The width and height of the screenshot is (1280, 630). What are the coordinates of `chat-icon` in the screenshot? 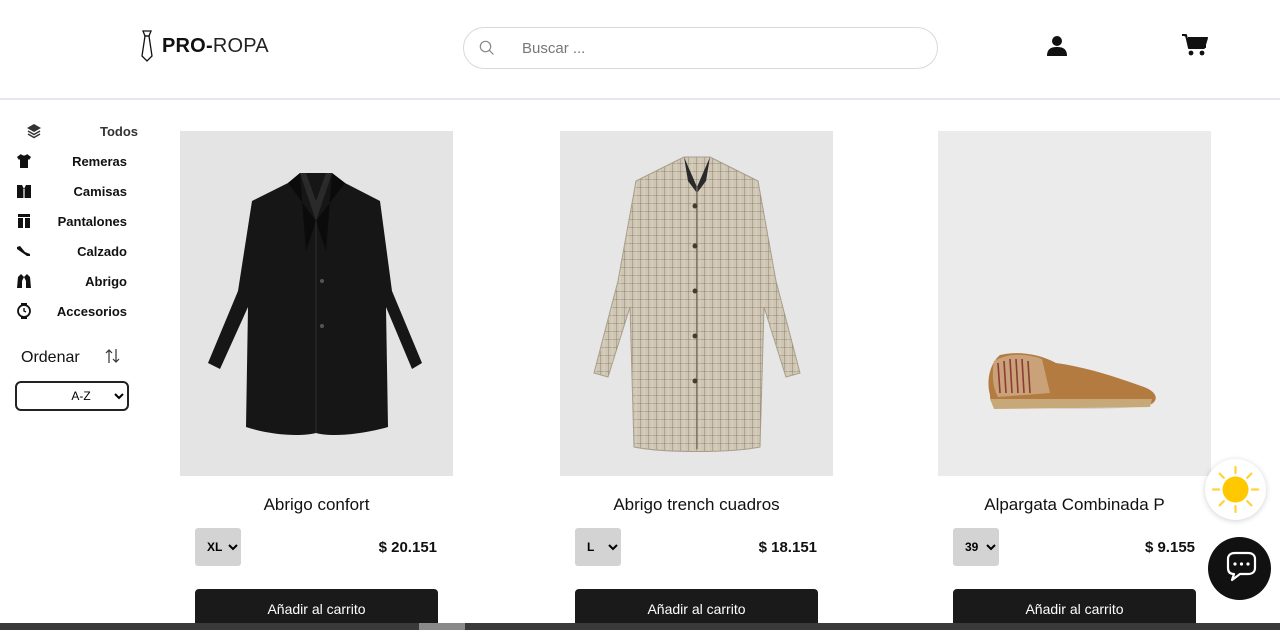 It's located at (1241, 566).